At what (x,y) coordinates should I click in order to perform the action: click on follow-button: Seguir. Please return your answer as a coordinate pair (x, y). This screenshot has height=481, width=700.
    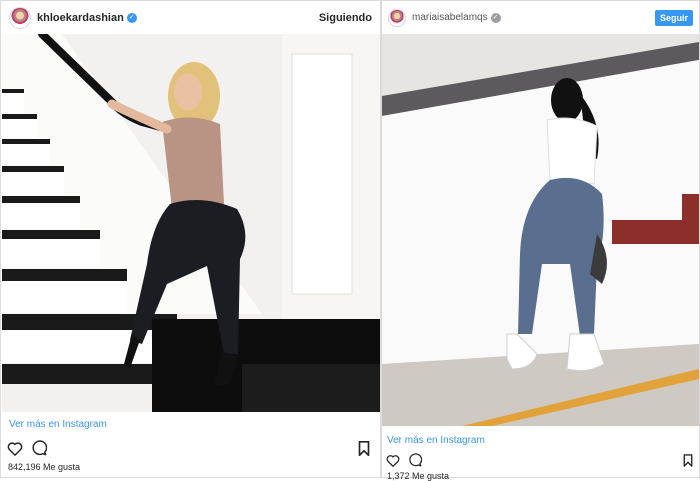
    Looking at the image, I should click on (673, 17).